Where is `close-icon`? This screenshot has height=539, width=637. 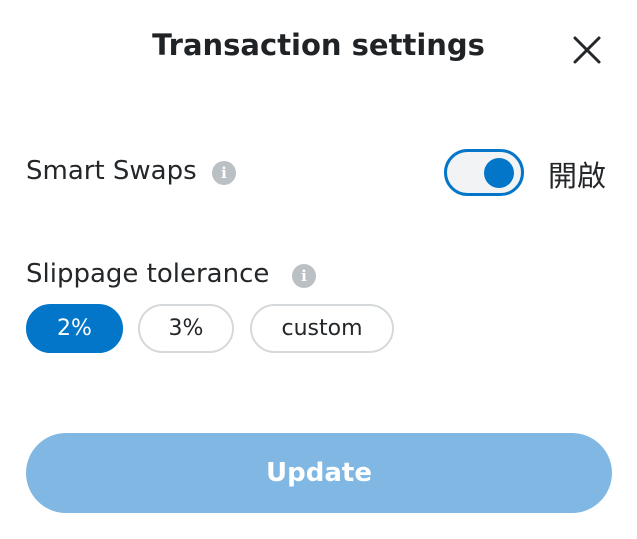
close-icon is located at coordinates (587, 50).